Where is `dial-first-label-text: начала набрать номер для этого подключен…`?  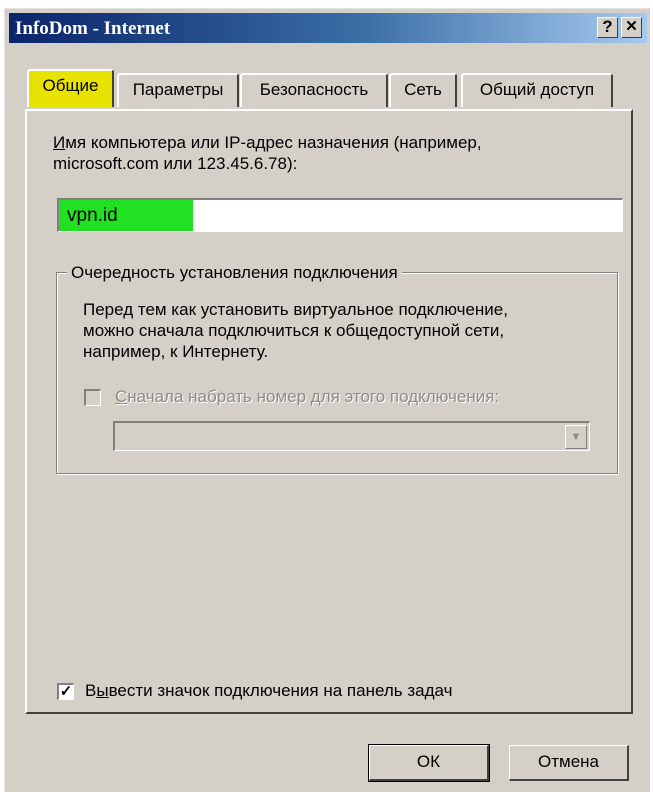 dial-first-label-text: начала набрать номер для этого подключен… is located at coordinates (313, 396).